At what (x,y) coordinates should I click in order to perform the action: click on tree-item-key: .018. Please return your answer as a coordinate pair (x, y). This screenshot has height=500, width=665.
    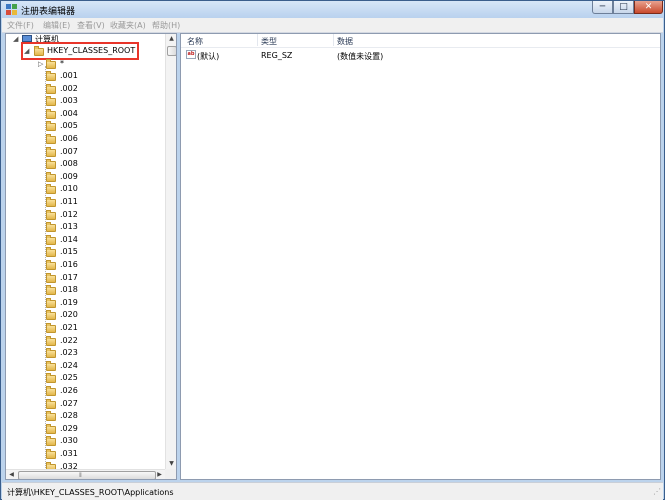
    Looking at the image, I should click on (85, 291).